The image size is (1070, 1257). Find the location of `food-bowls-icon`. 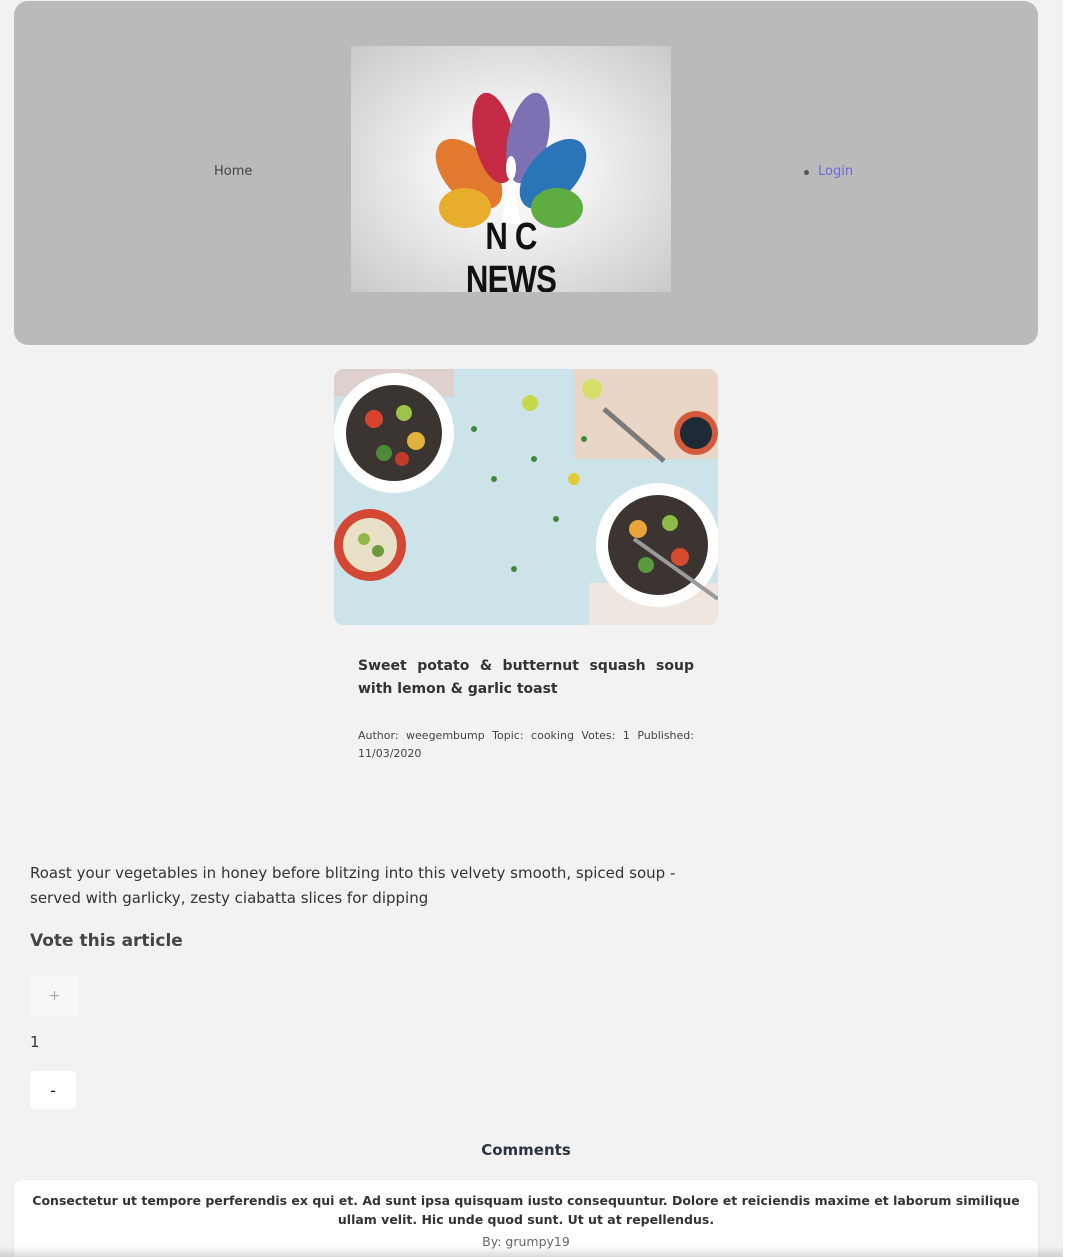

food-bowls-icon is located at coordinates (526, 497).